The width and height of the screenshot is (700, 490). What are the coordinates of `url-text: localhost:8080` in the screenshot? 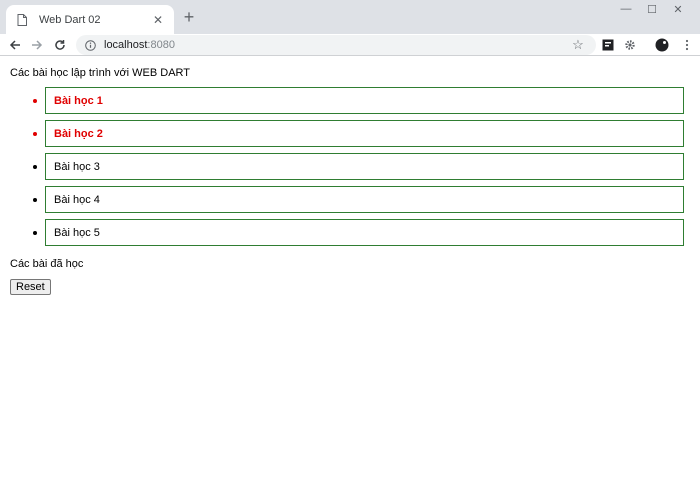 It's located at (139, 45).